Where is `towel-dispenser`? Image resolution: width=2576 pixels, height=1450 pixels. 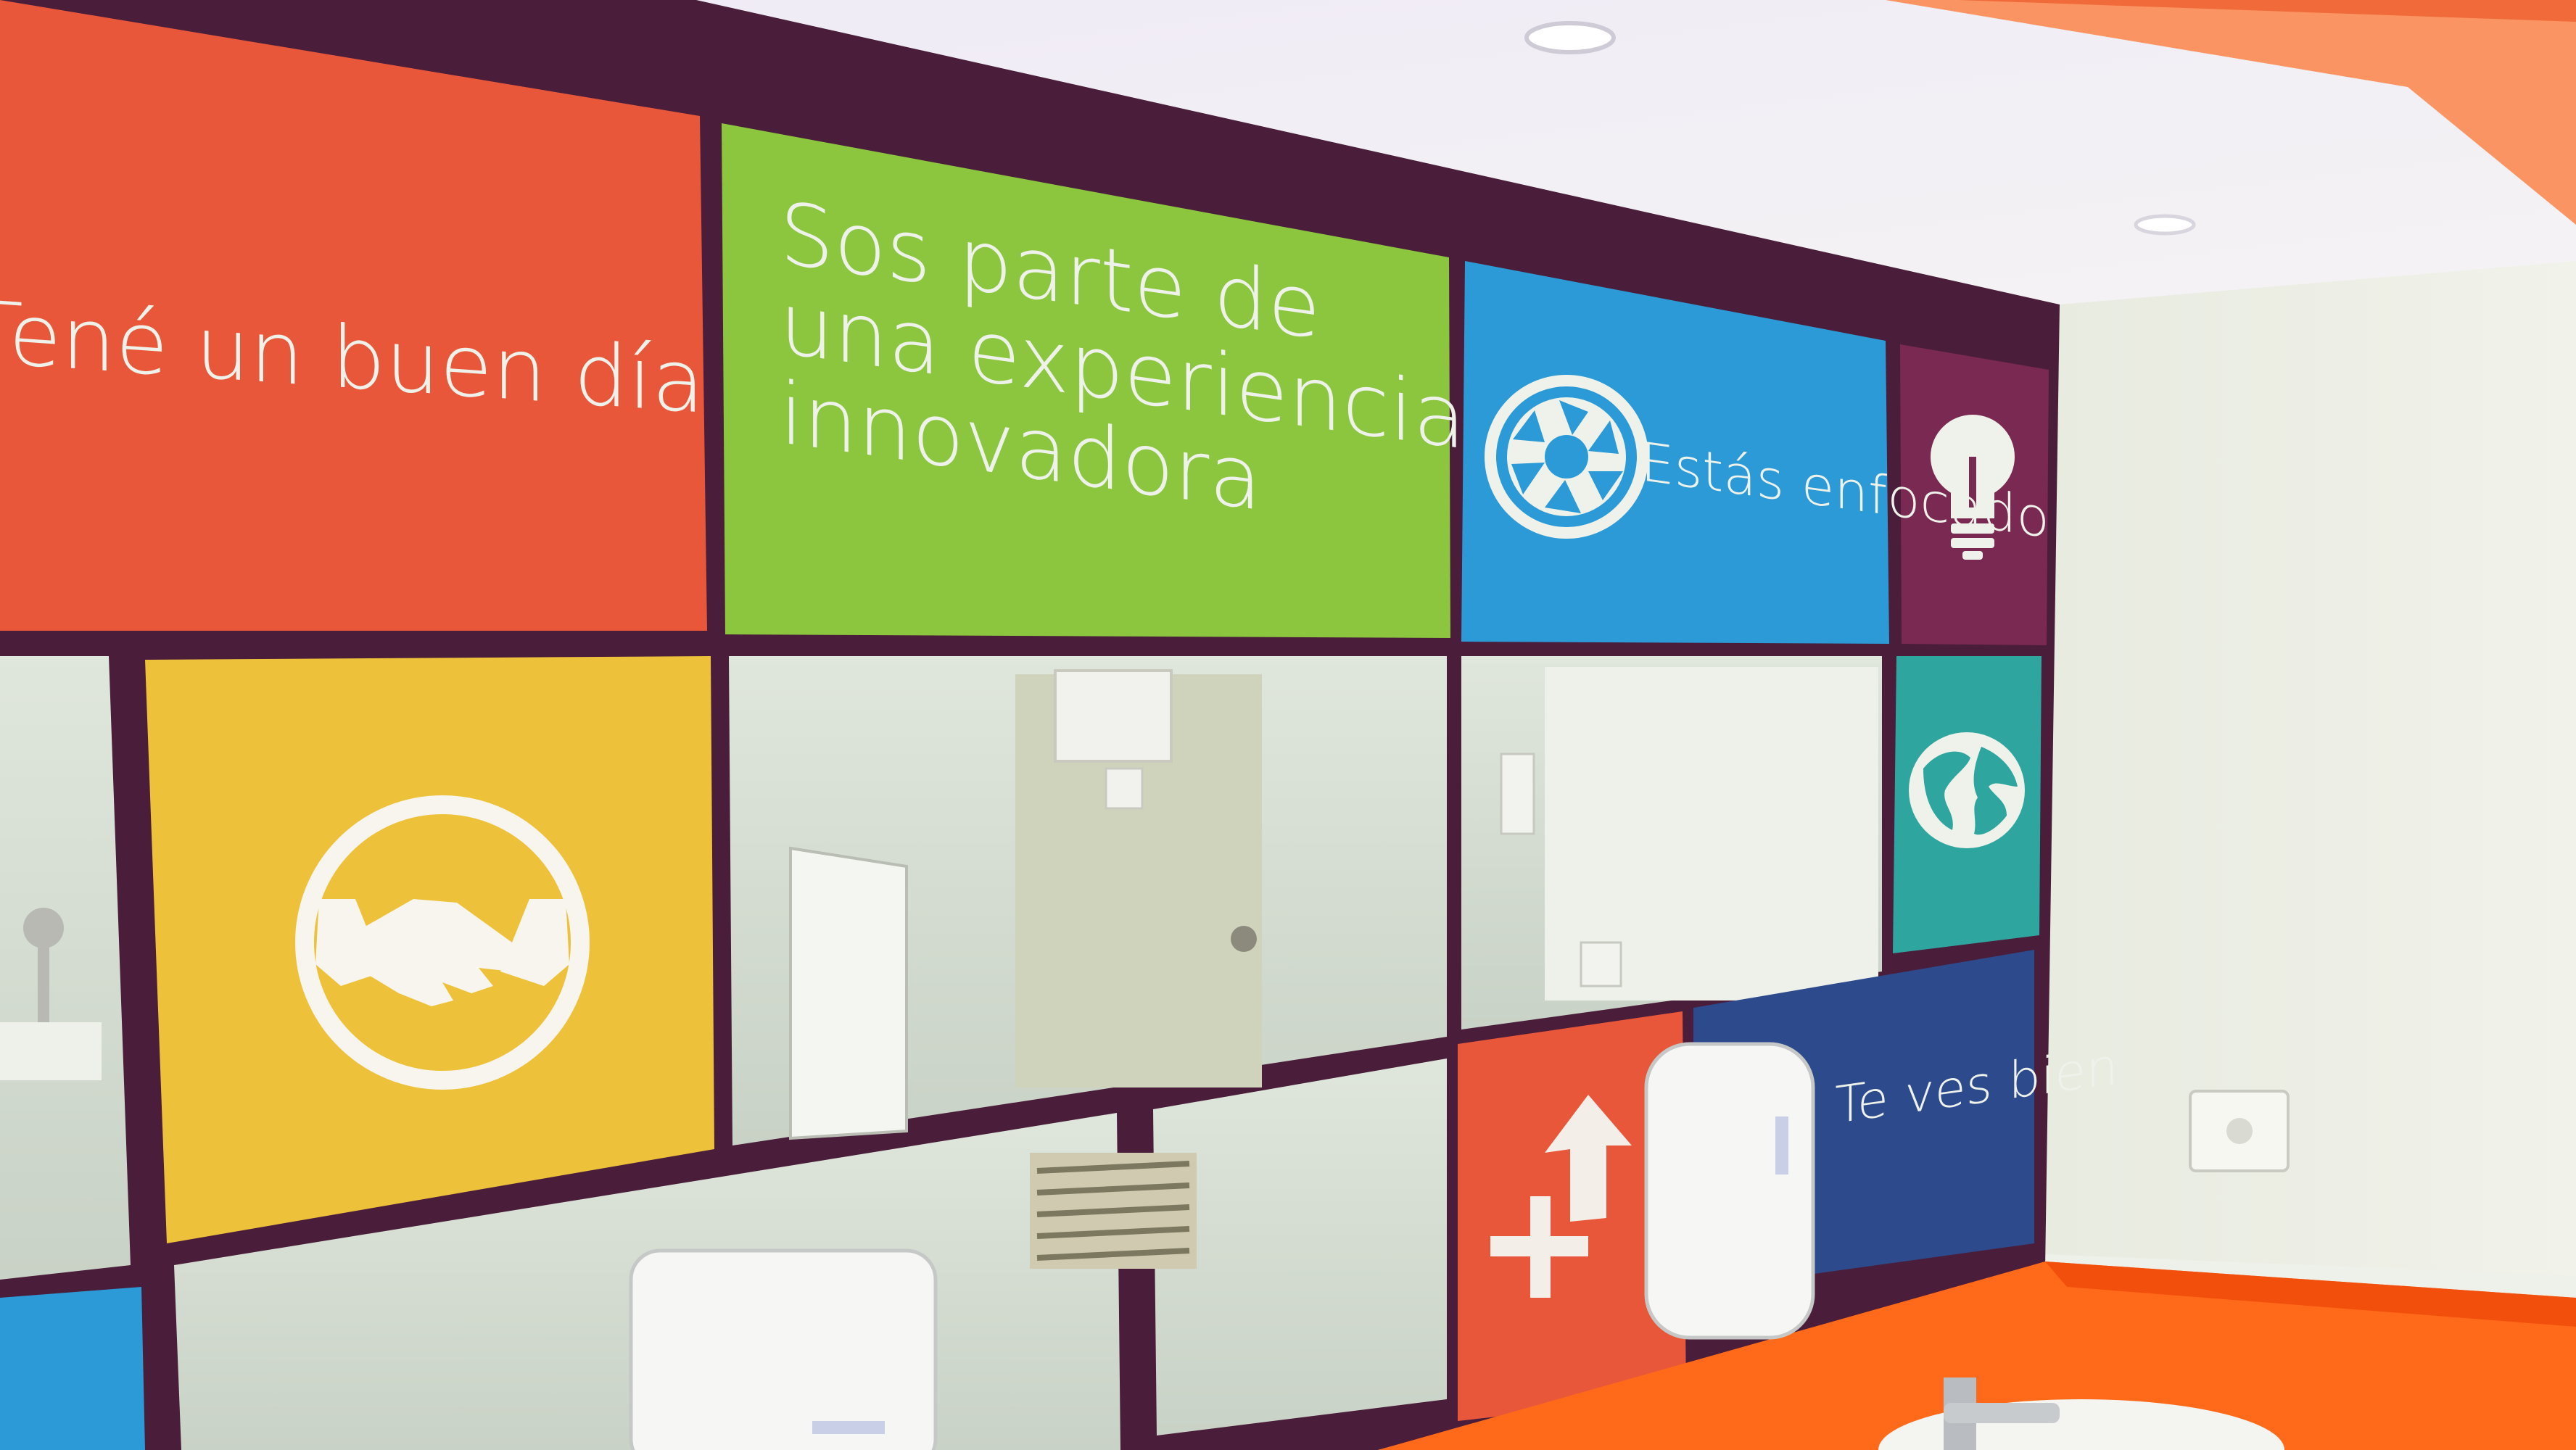
towel-dispenser is located at coordinates (783, 1349).